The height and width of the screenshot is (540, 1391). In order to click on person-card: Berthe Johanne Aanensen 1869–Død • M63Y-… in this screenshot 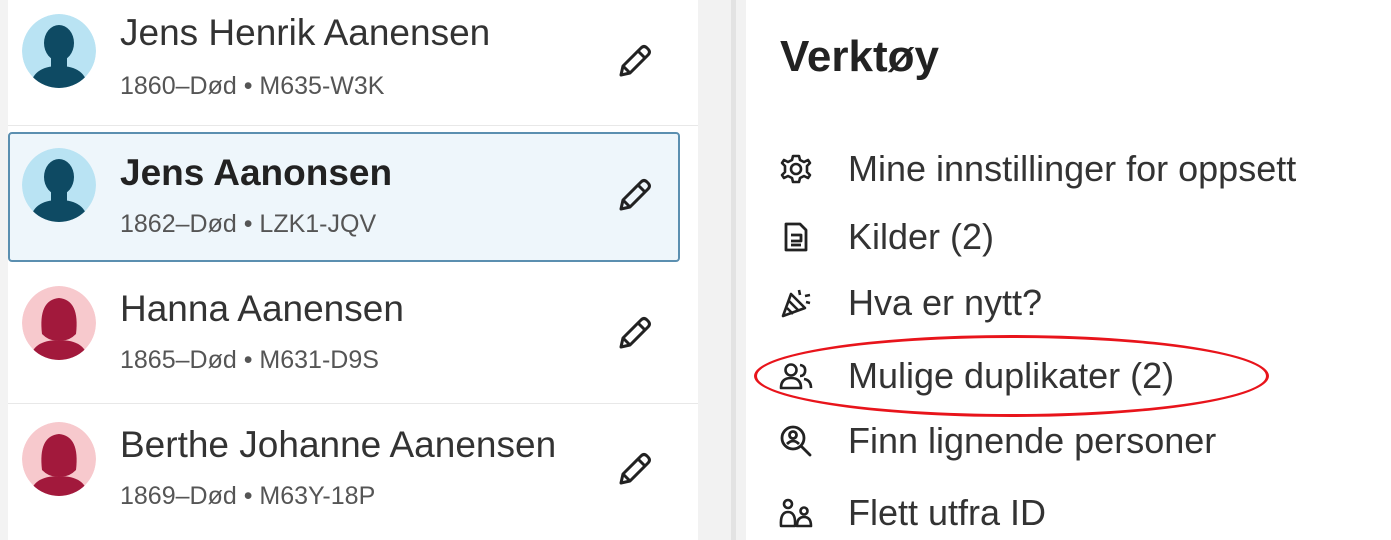, I will do `click(344, 469)`.